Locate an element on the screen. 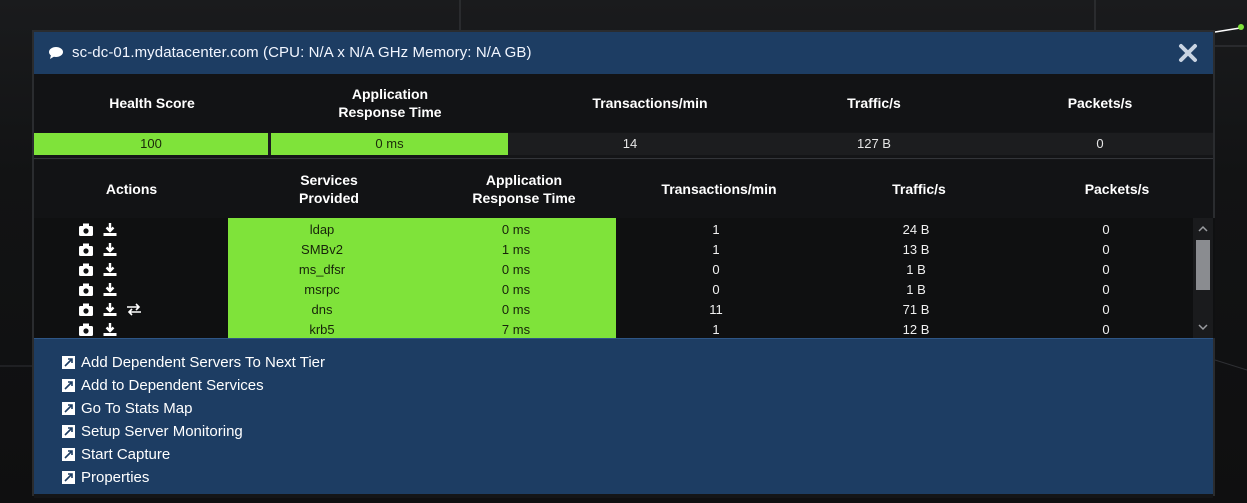 The image size is (1247, 503). service-response-time: 7 ms is located at coordinates (516, 329).